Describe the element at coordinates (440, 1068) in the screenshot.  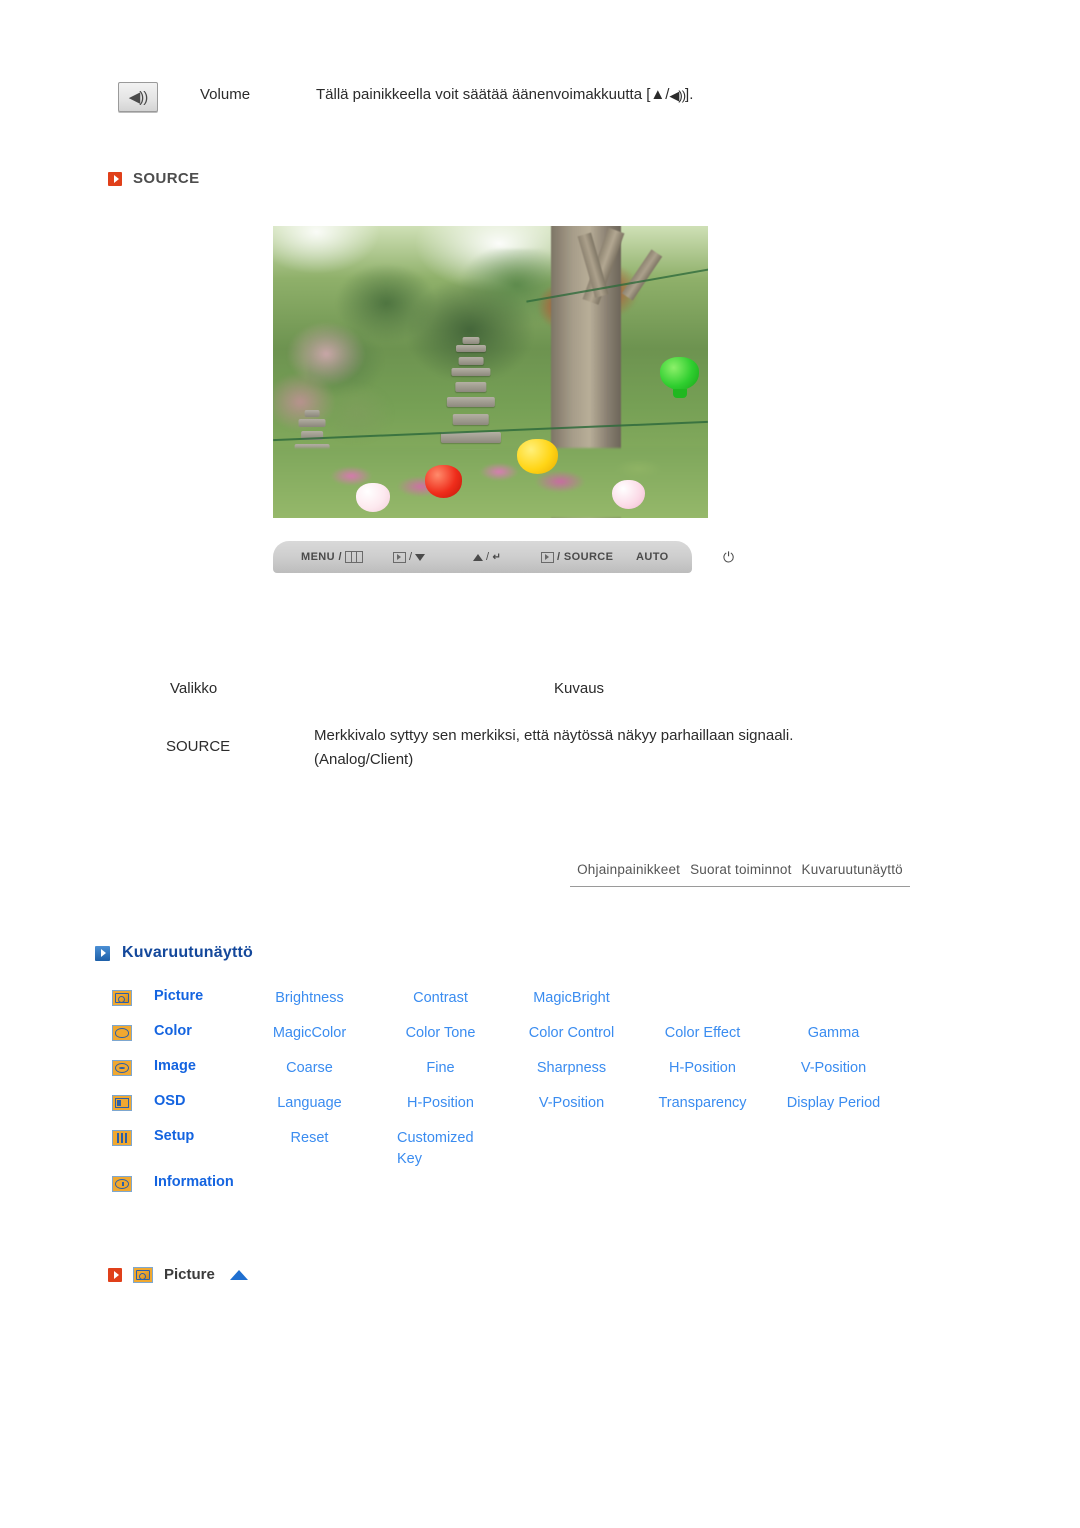
I see `osd-item-fine: Fine` at that location.